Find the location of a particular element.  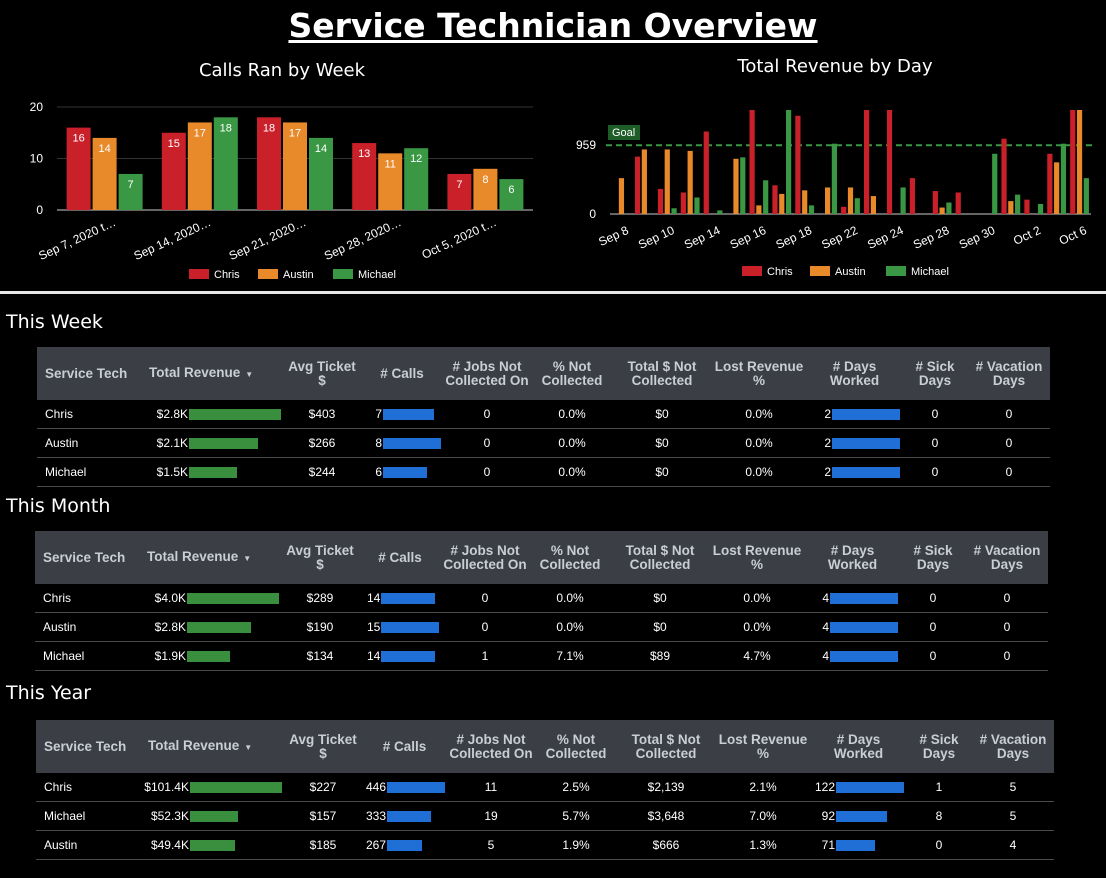

column-header-label: # Sick Days is located at coordinates (933, 557).